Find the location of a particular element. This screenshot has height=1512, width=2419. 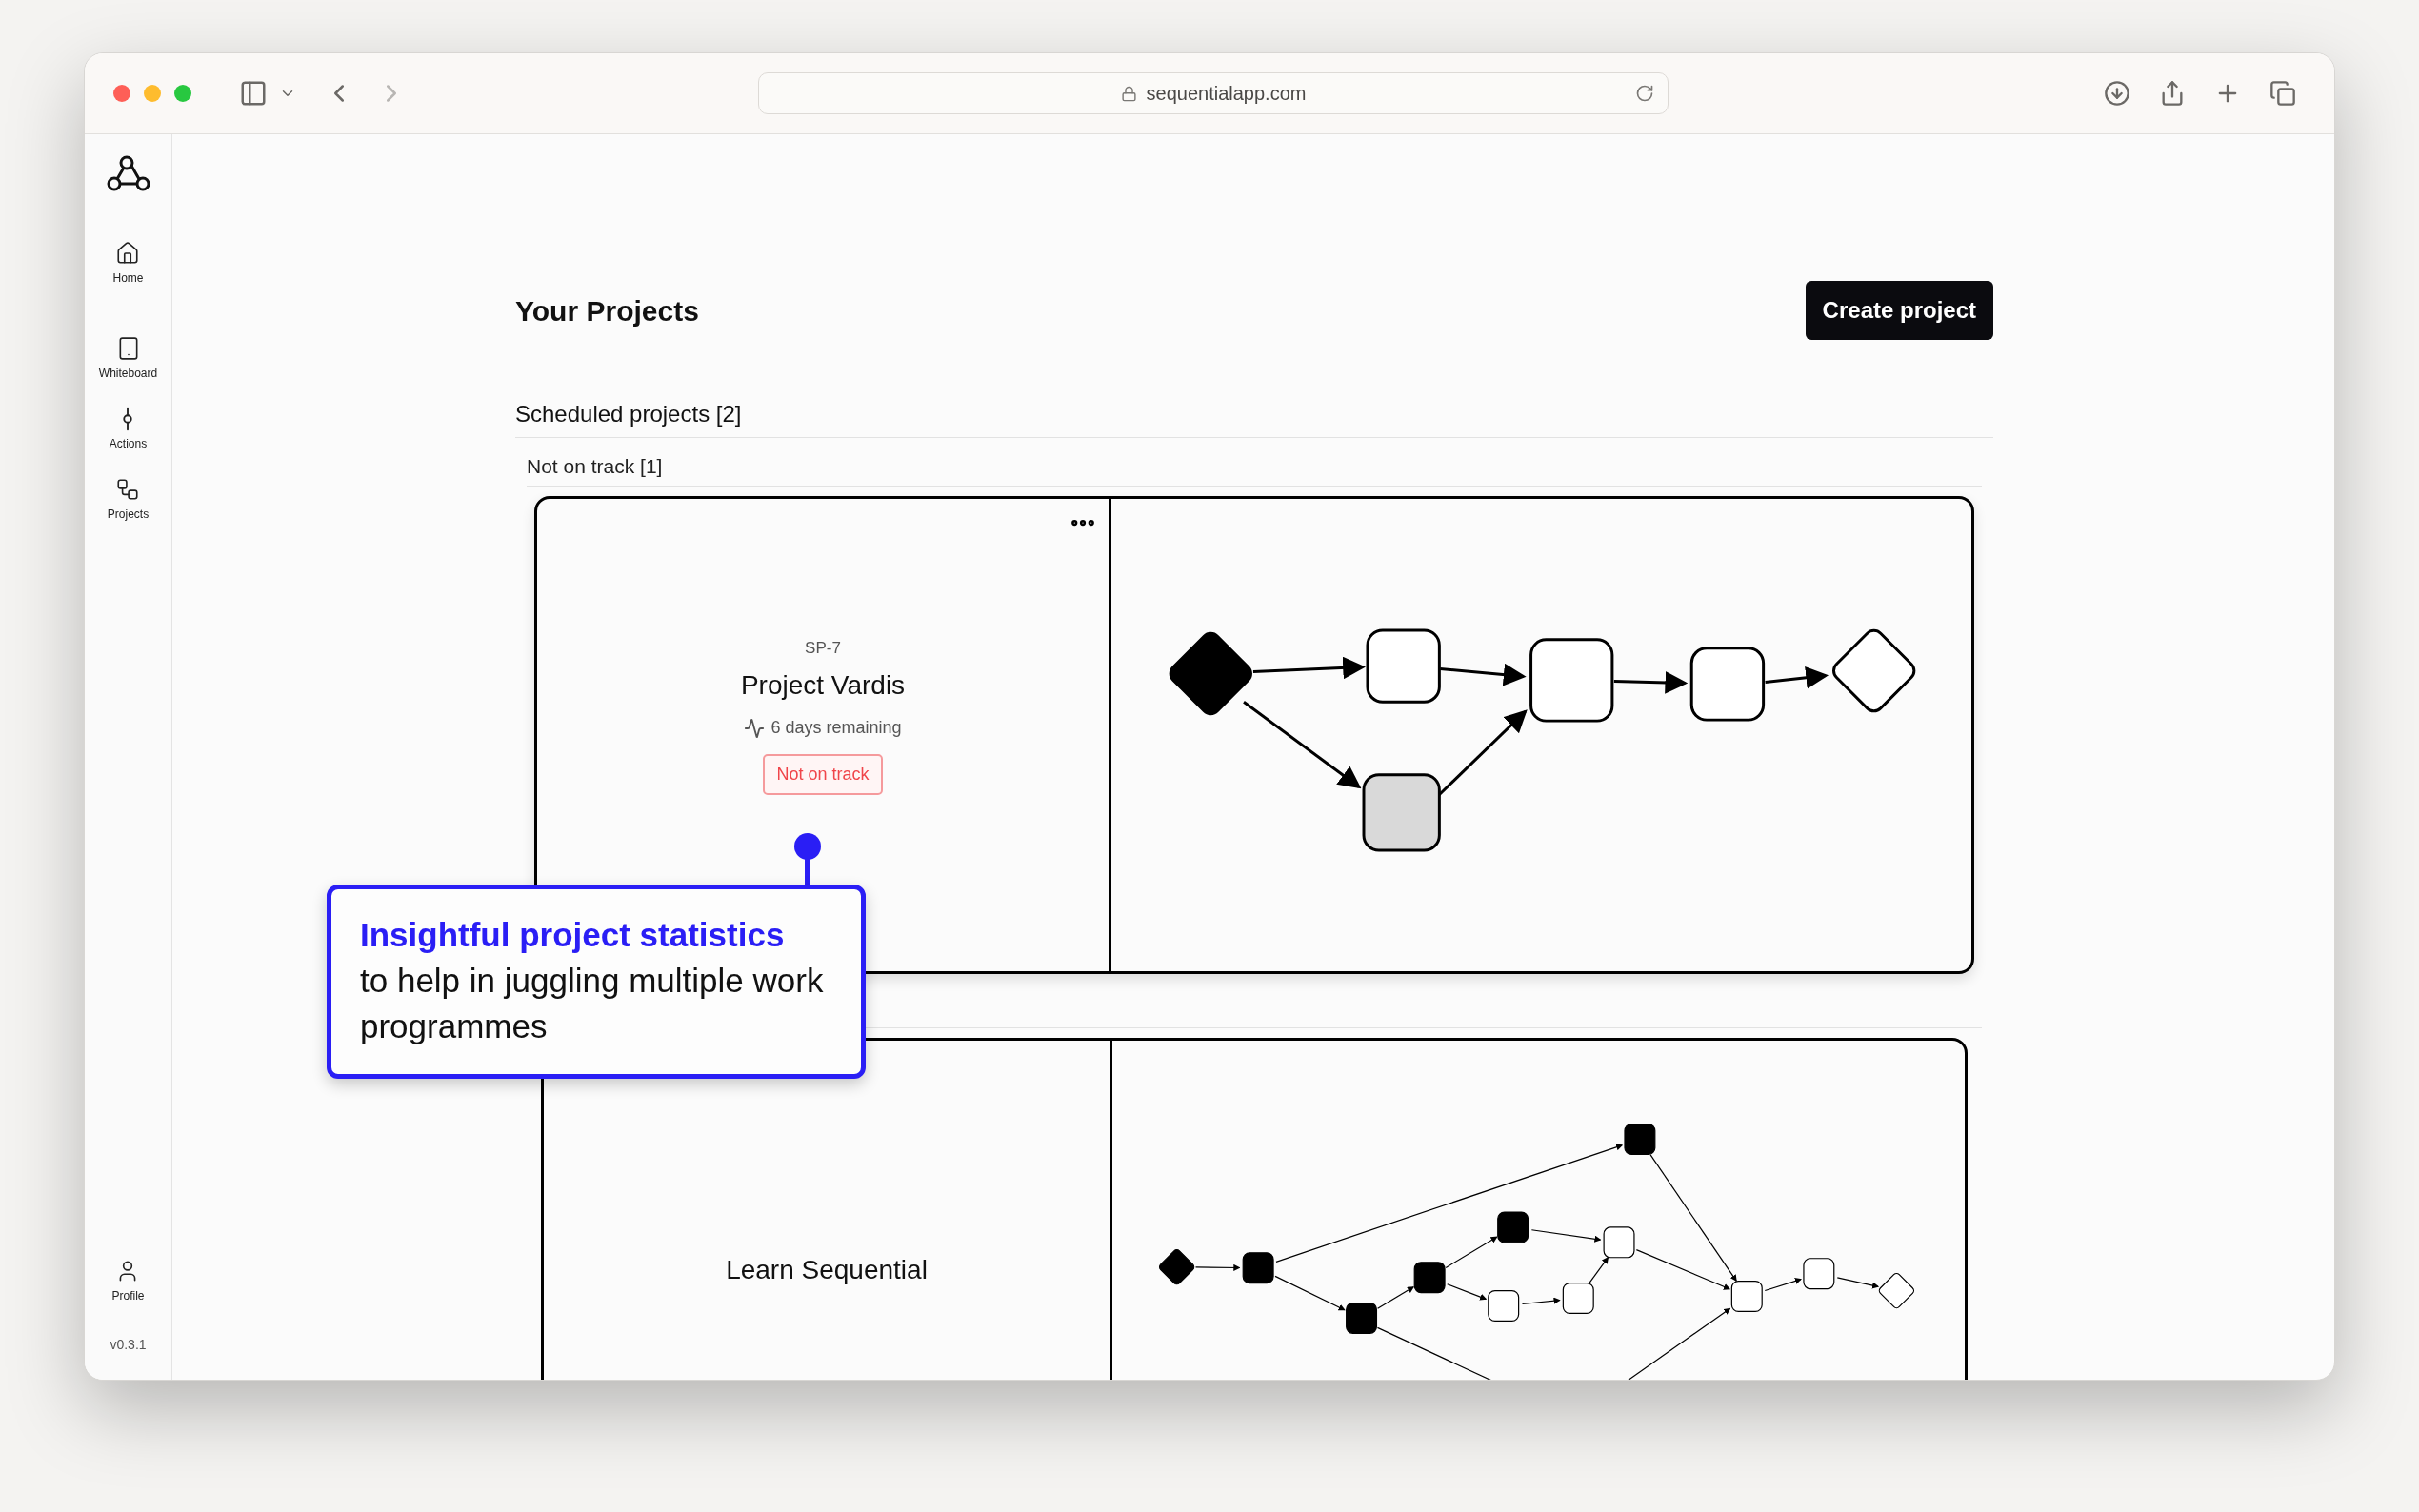

app-logo-icon is located at coordinates (128, 174).